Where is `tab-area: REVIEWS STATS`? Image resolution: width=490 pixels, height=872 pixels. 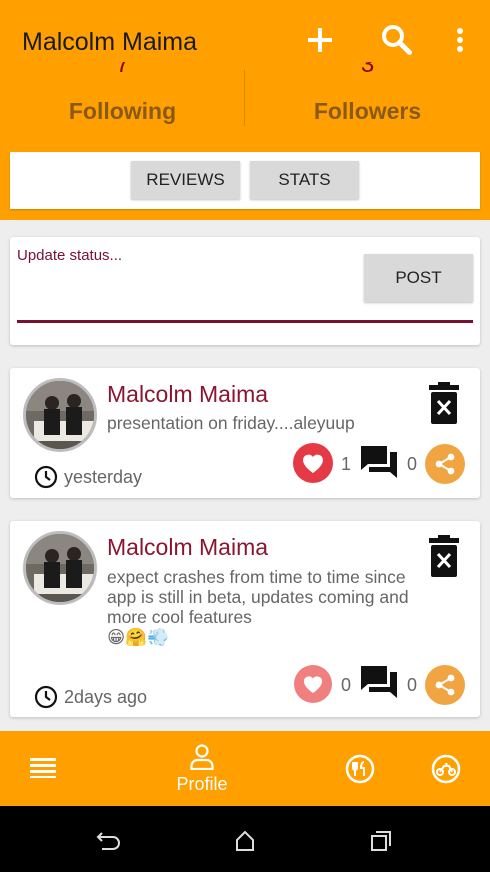
tab-area: REVIEWS STATS is located at coordinates (245, 180).